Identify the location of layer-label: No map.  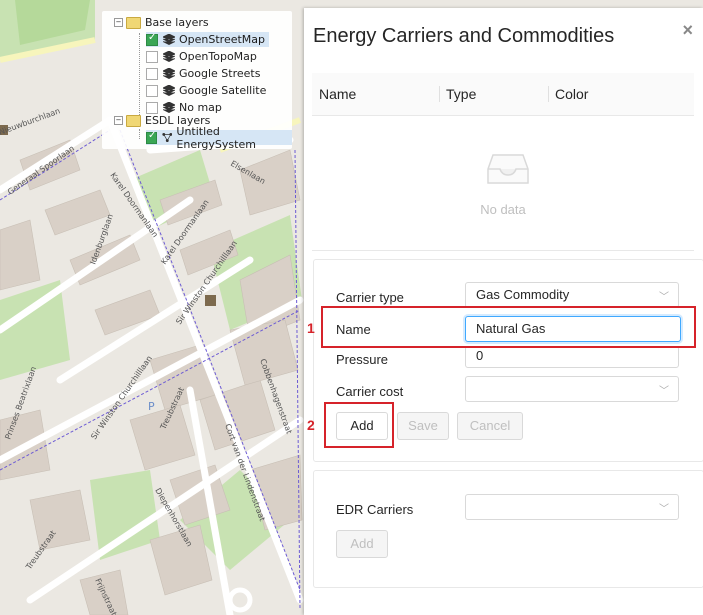
(200, 107).